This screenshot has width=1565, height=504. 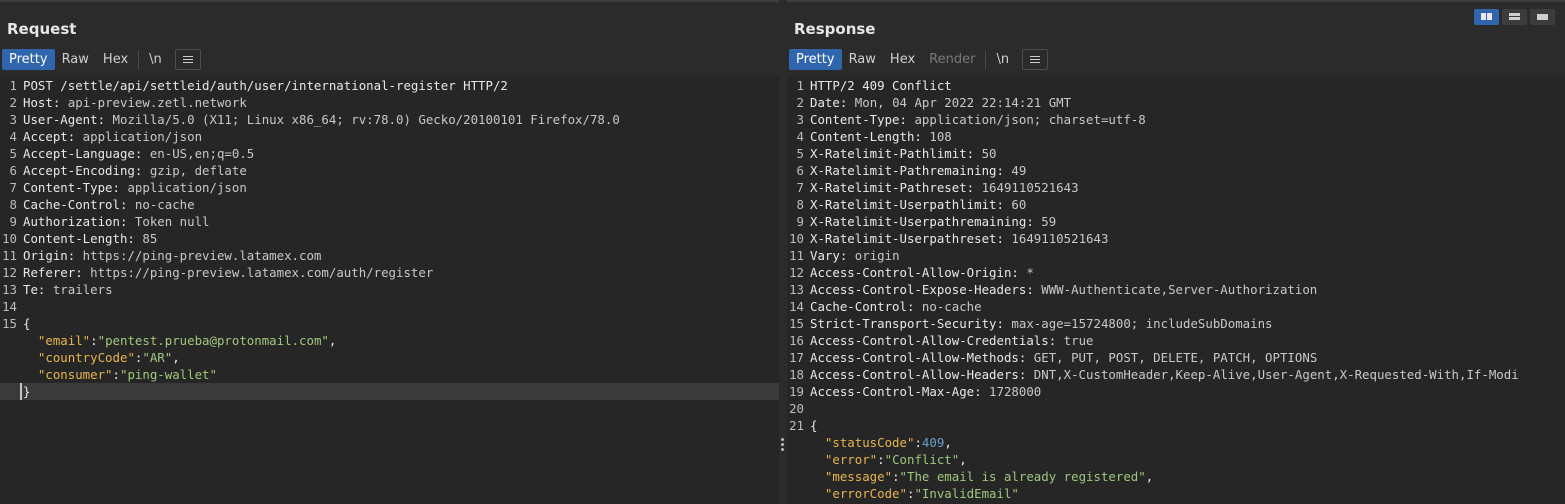 I want to click on header-name: Content-Type:, so click(x=71, y=187).